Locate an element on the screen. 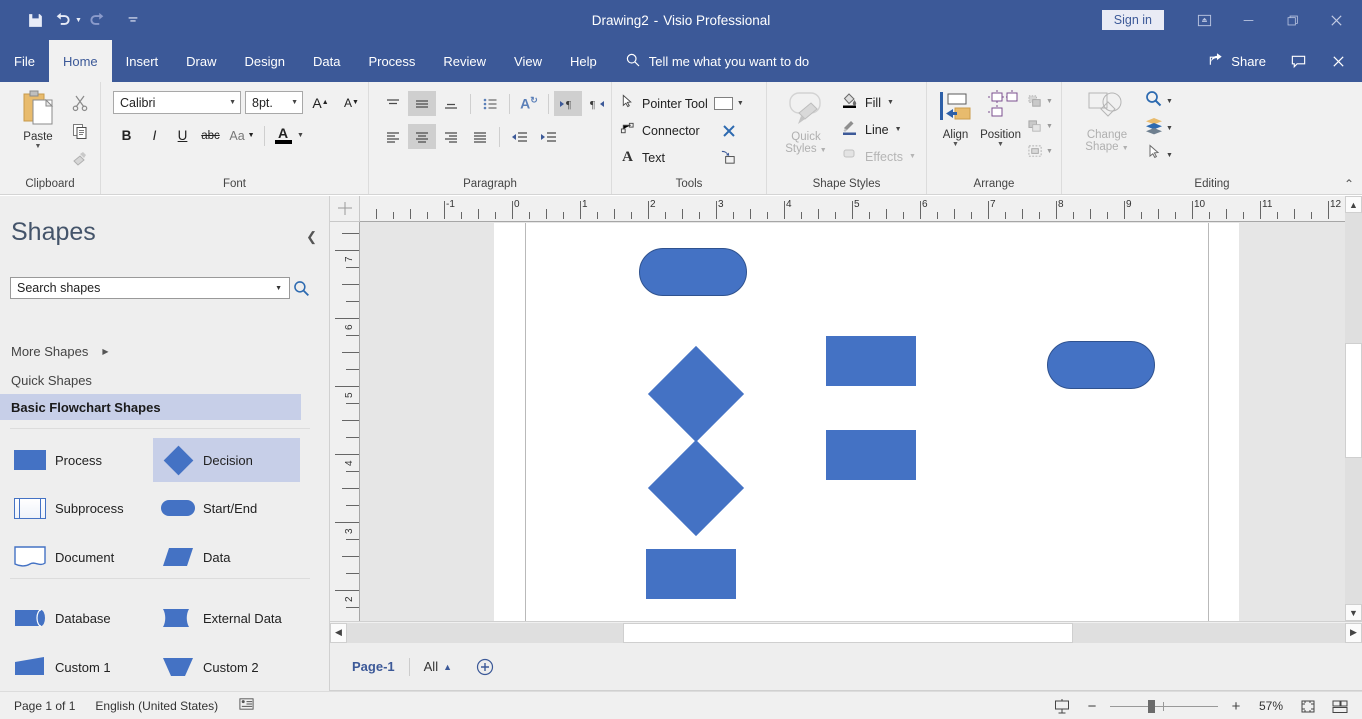  strikethrough-icon: abc is located at coordinates (210, 135).